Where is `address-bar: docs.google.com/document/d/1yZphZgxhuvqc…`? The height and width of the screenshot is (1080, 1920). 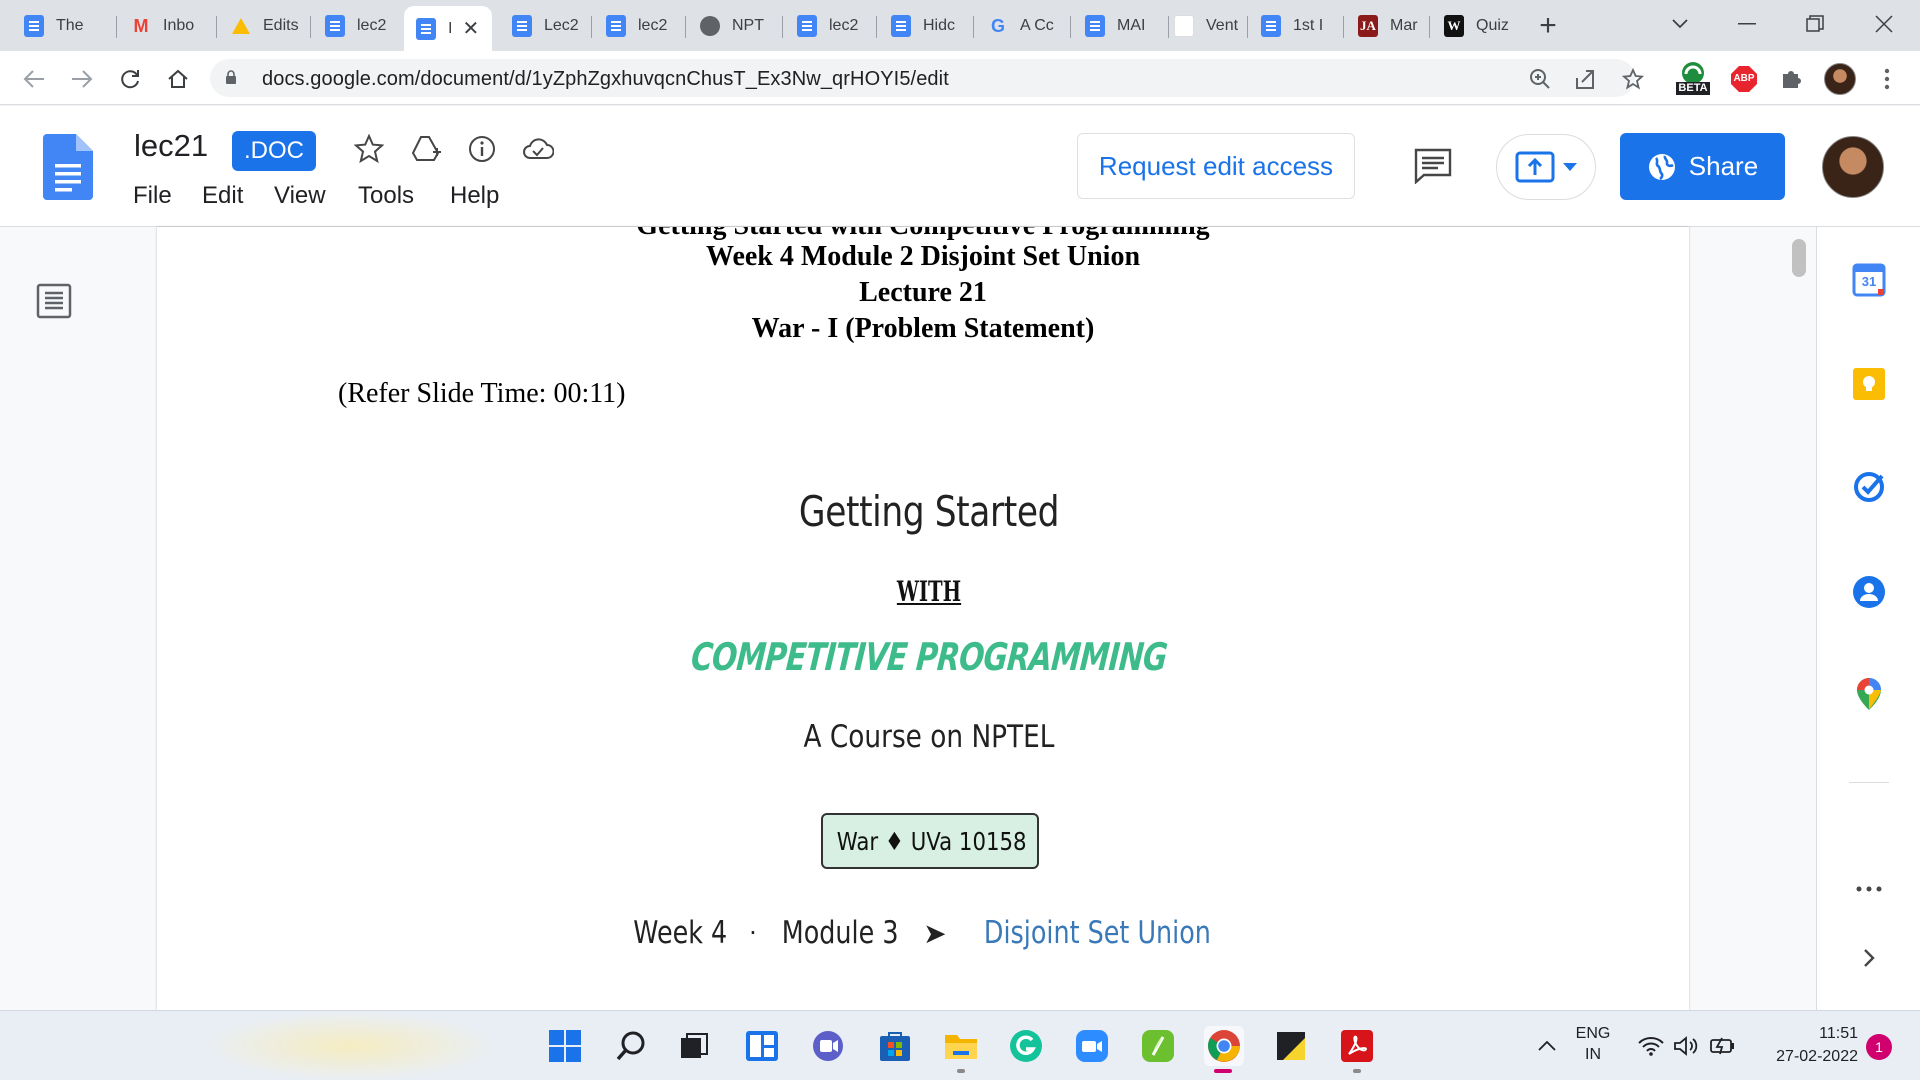 address-bar: docs.google.com/document/d/1yZphZgxhuvqc… is located at coordinates (927, 78).